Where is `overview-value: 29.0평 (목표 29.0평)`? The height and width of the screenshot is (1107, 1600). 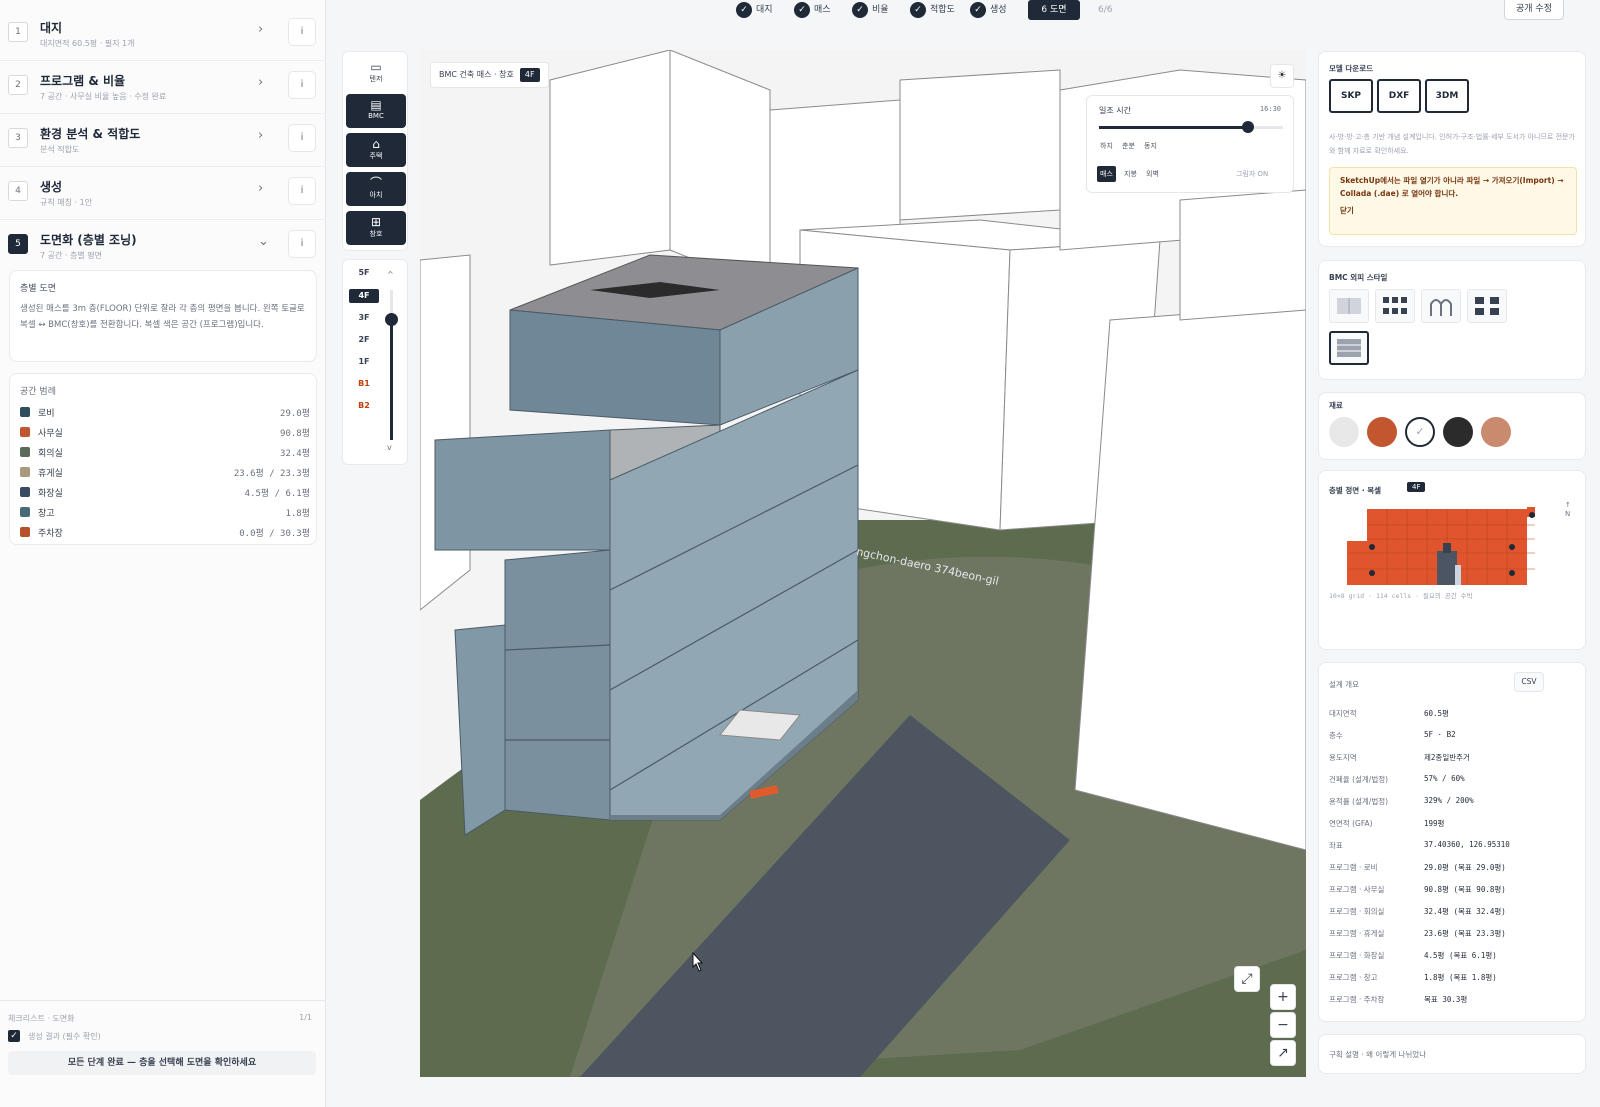 overview-value: 29.0평 (목표 29.0평) is located at coordinates (1465, 867).